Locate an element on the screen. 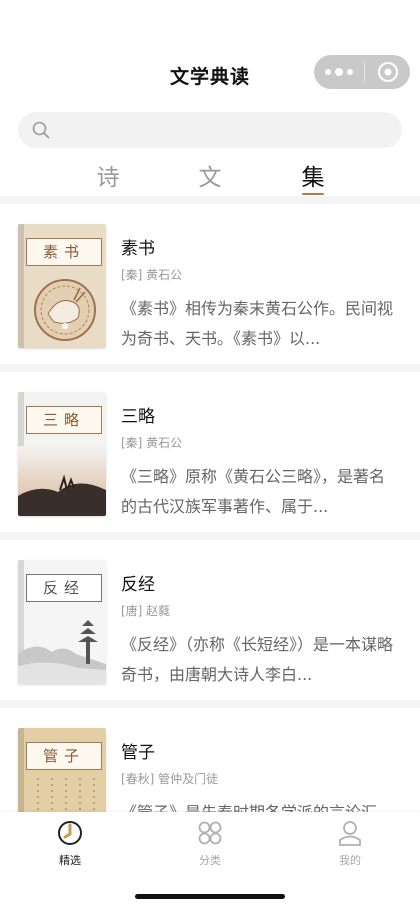  close-program-button is located at coordinates (387, 72).